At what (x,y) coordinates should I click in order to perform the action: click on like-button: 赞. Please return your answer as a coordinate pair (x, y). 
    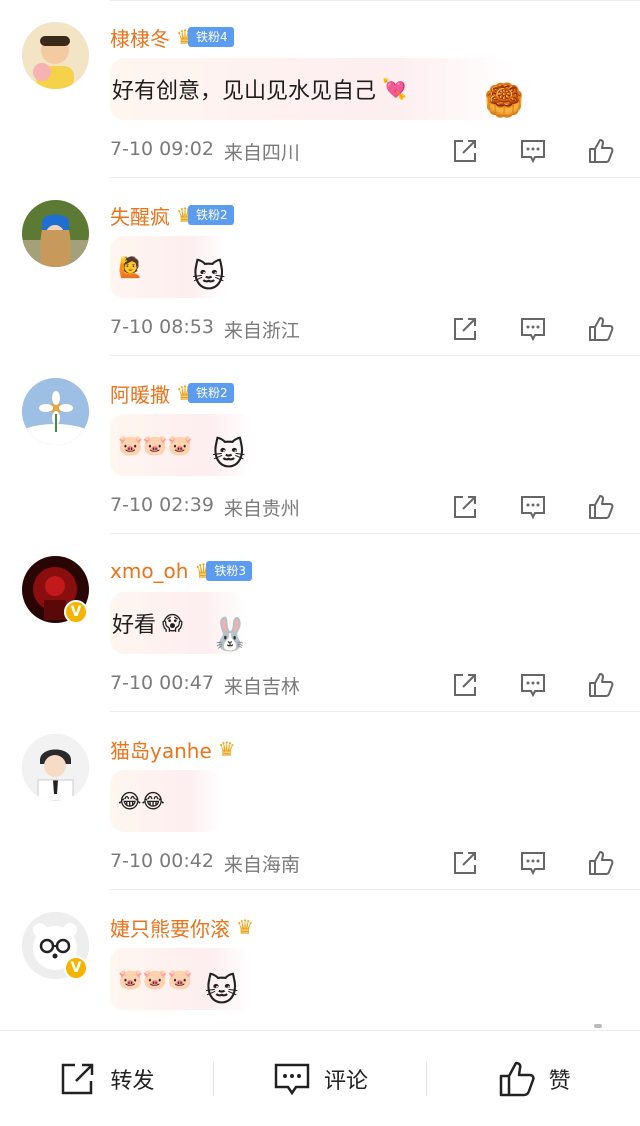
    Looking at the image, I should click on (533, 1078).